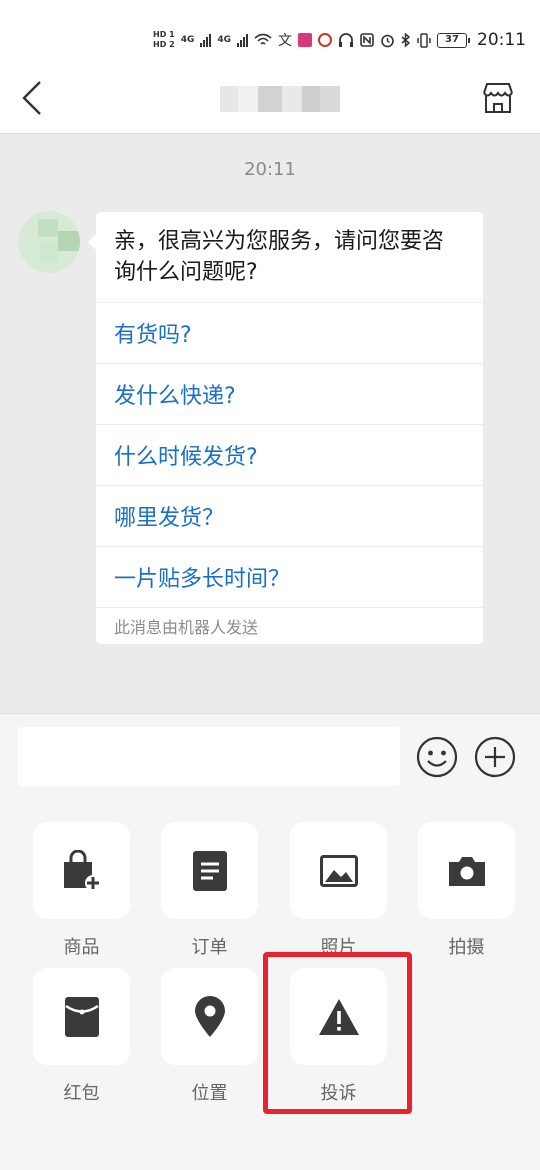  What do you see at coordinates (187, 40) in the screenshot?
I see `network-type-1: 4G` at bounding box center [187, 40].